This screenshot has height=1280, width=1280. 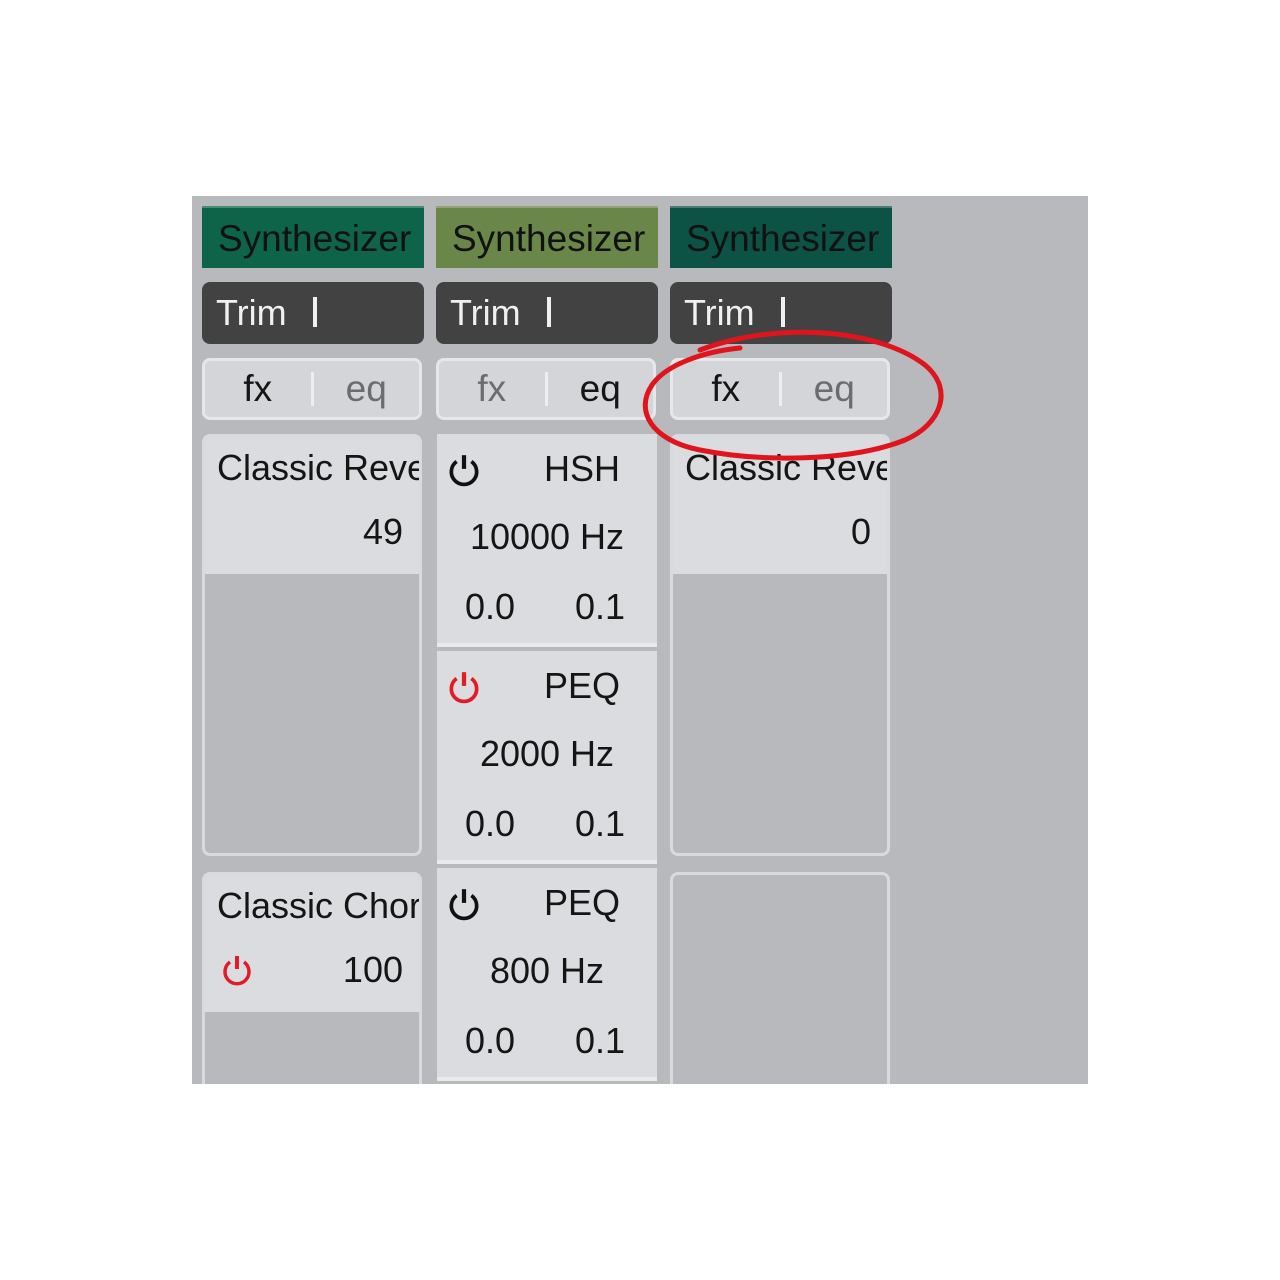 What do you see at coordinates (547, 971) in the screenshot?
I see `eq-band-frequency: 800 Hz` at bounding box center [547, 971].